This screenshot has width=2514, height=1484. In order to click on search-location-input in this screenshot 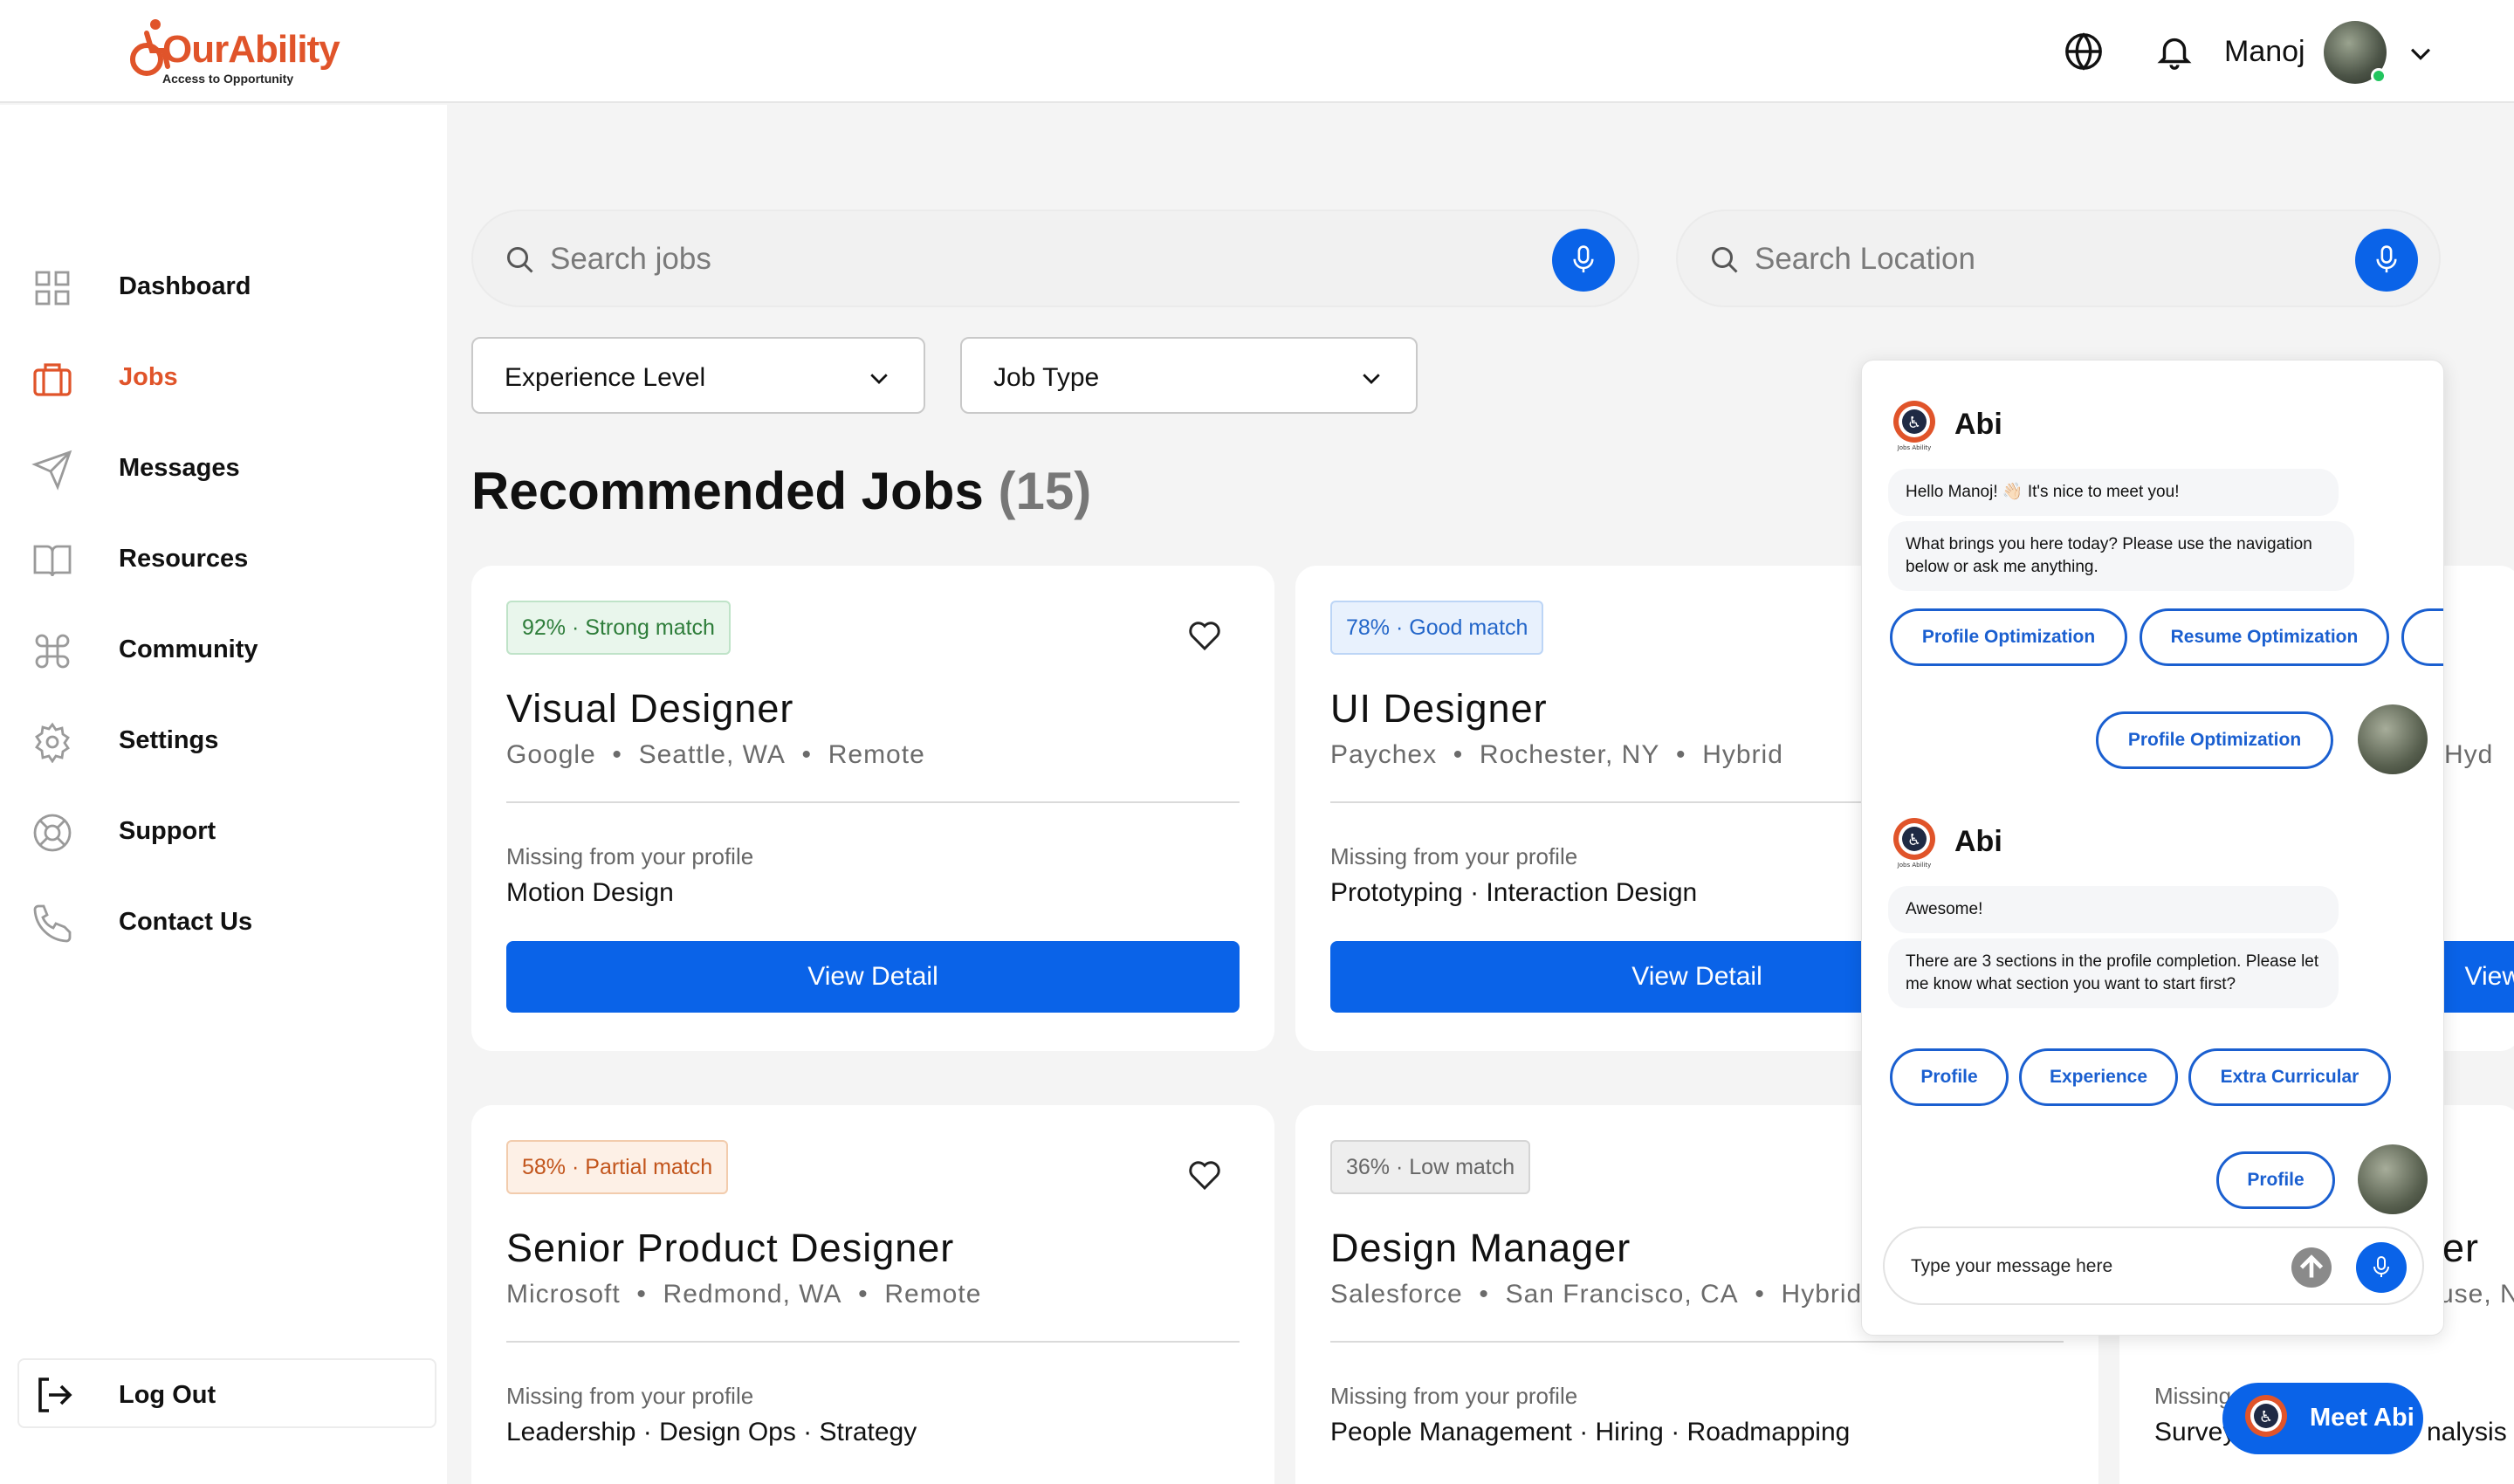, I will do `click(2034, 259)`.